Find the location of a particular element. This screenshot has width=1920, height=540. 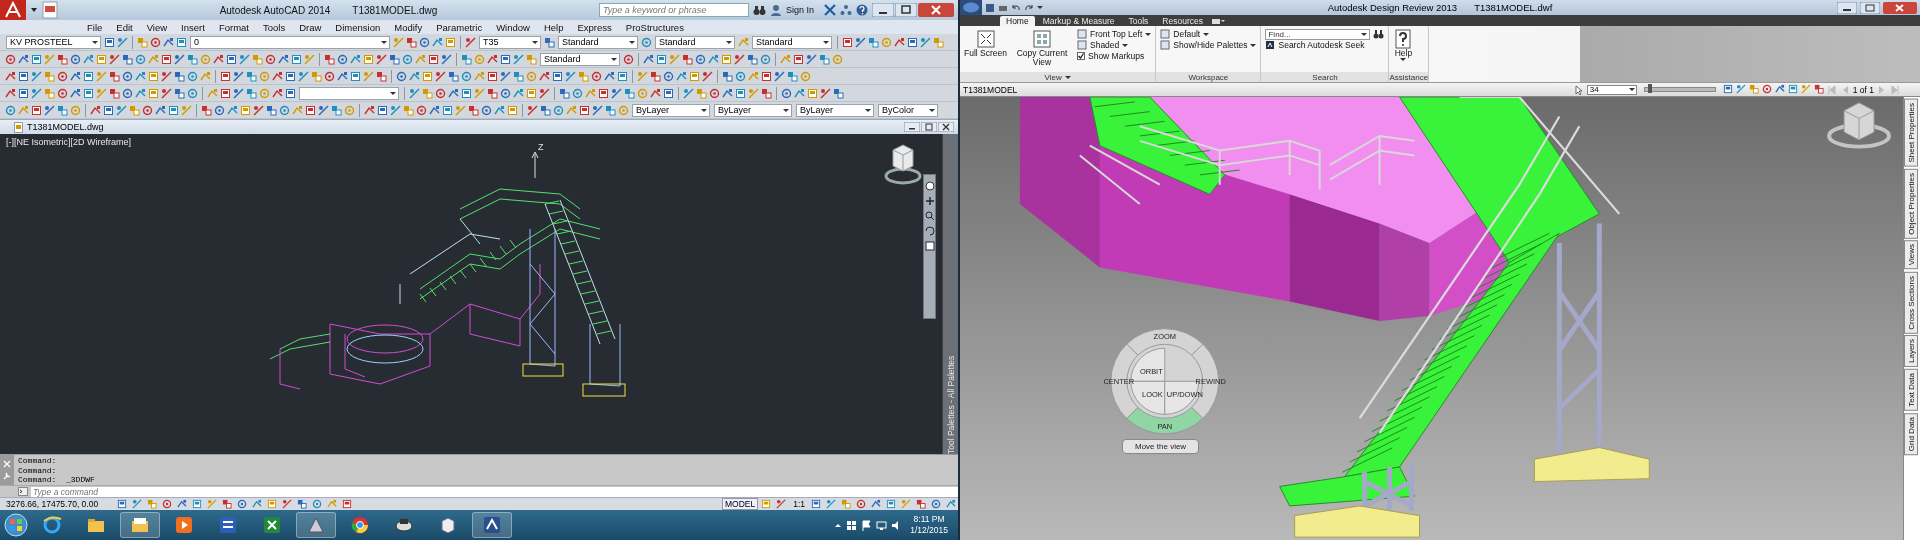

minimize-icon is located at coordinates (883, 10).